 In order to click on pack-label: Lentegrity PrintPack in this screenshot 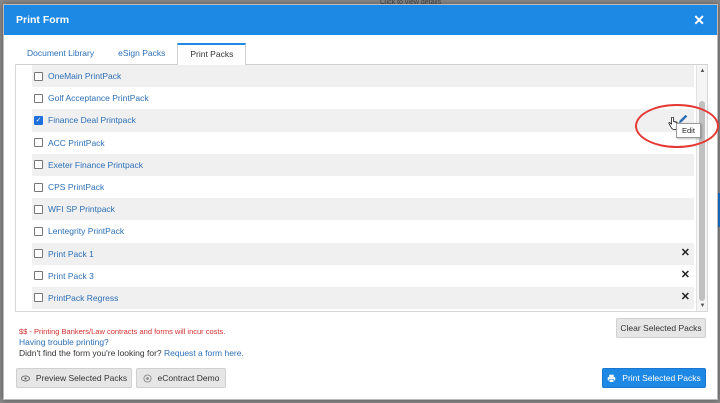, I will do `click(86, 231)`.